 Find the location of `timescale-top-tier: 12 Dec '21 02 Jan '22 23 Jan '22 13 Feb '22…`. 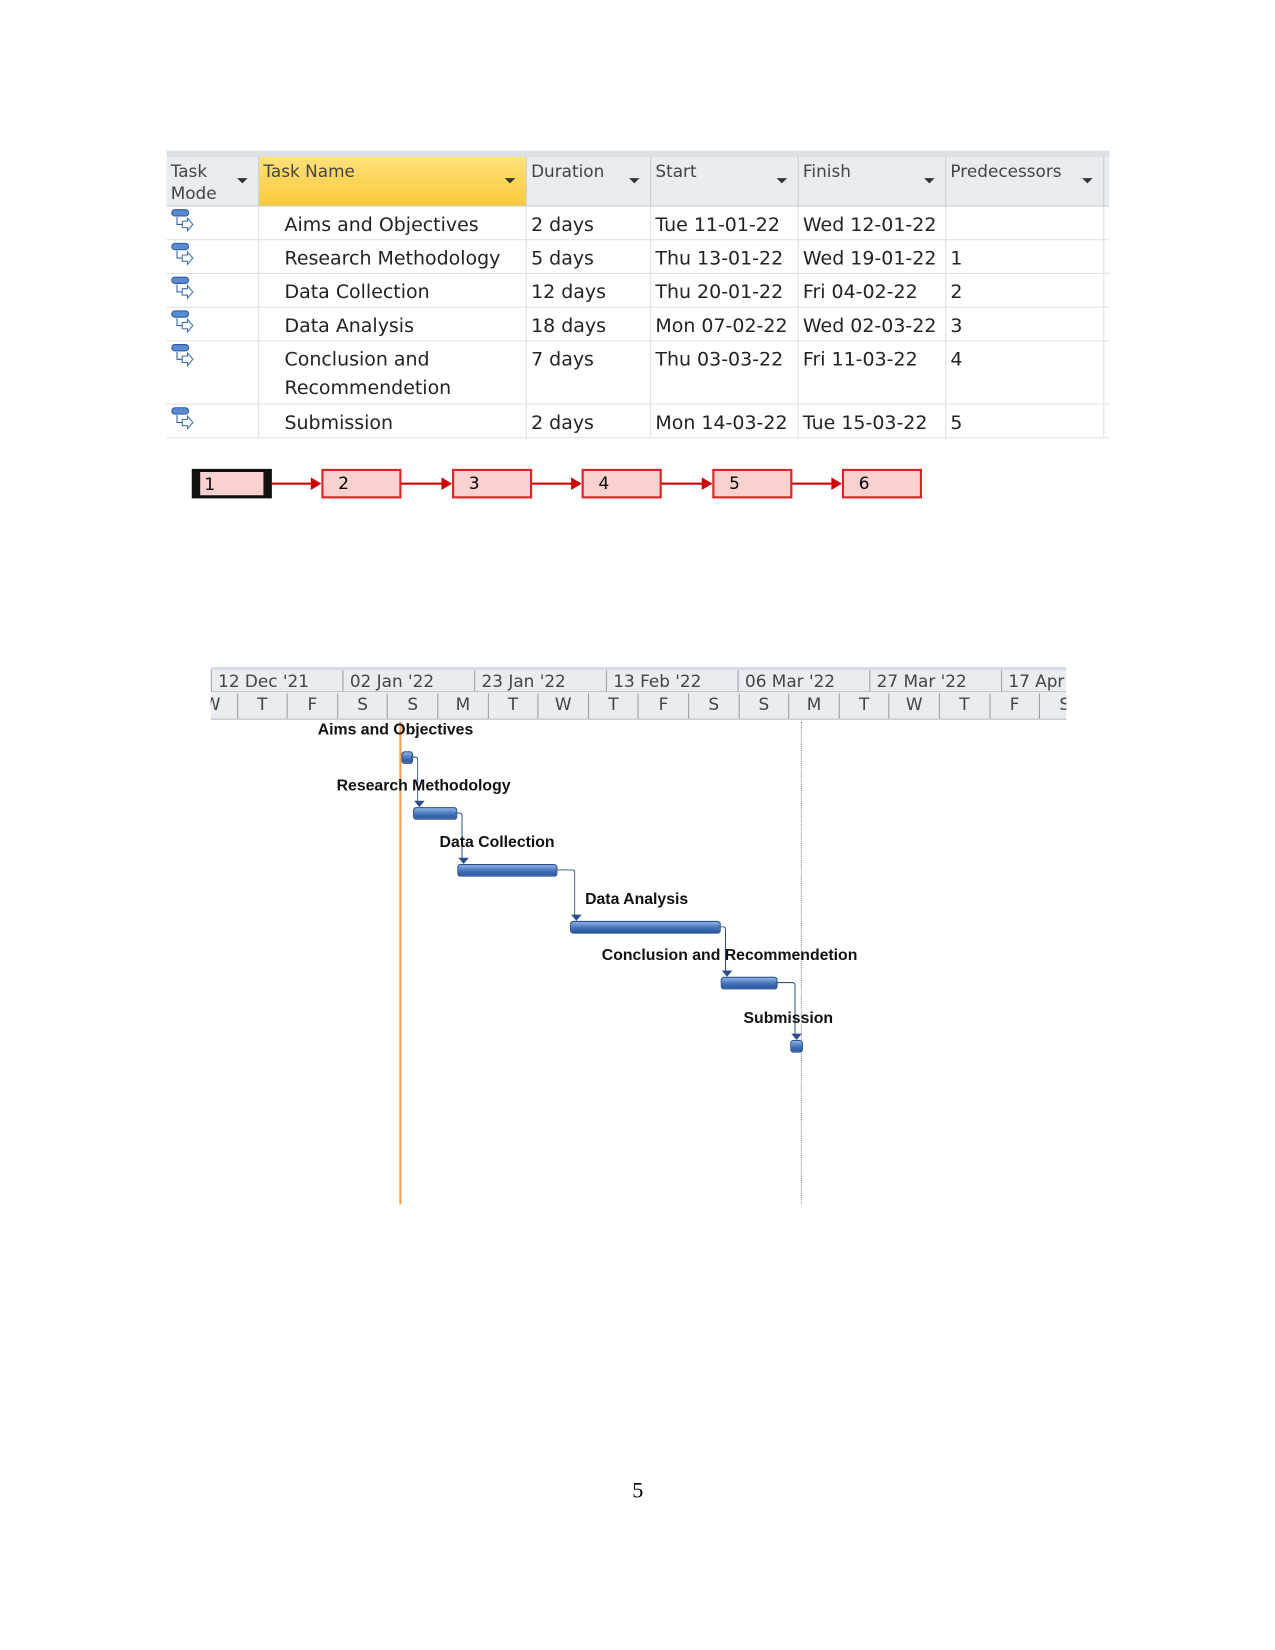

timescale-top-tier: 12 Dec '21 02 Jan '22 23 Jan '22 13 Feb '22… is located at coordinates (638, 679).